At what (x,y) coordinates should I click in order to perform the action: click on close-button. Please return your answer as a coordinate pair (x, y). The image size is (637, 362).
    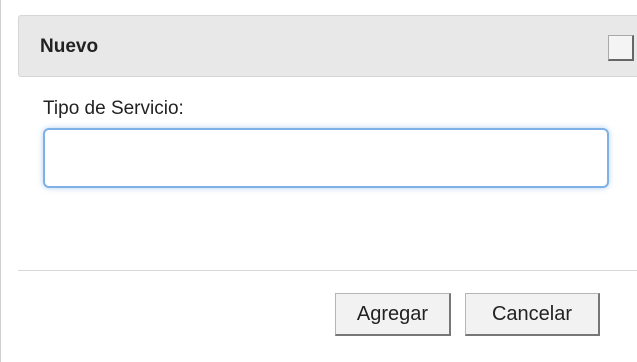
    Looking at the image, I should click on (621, 48).